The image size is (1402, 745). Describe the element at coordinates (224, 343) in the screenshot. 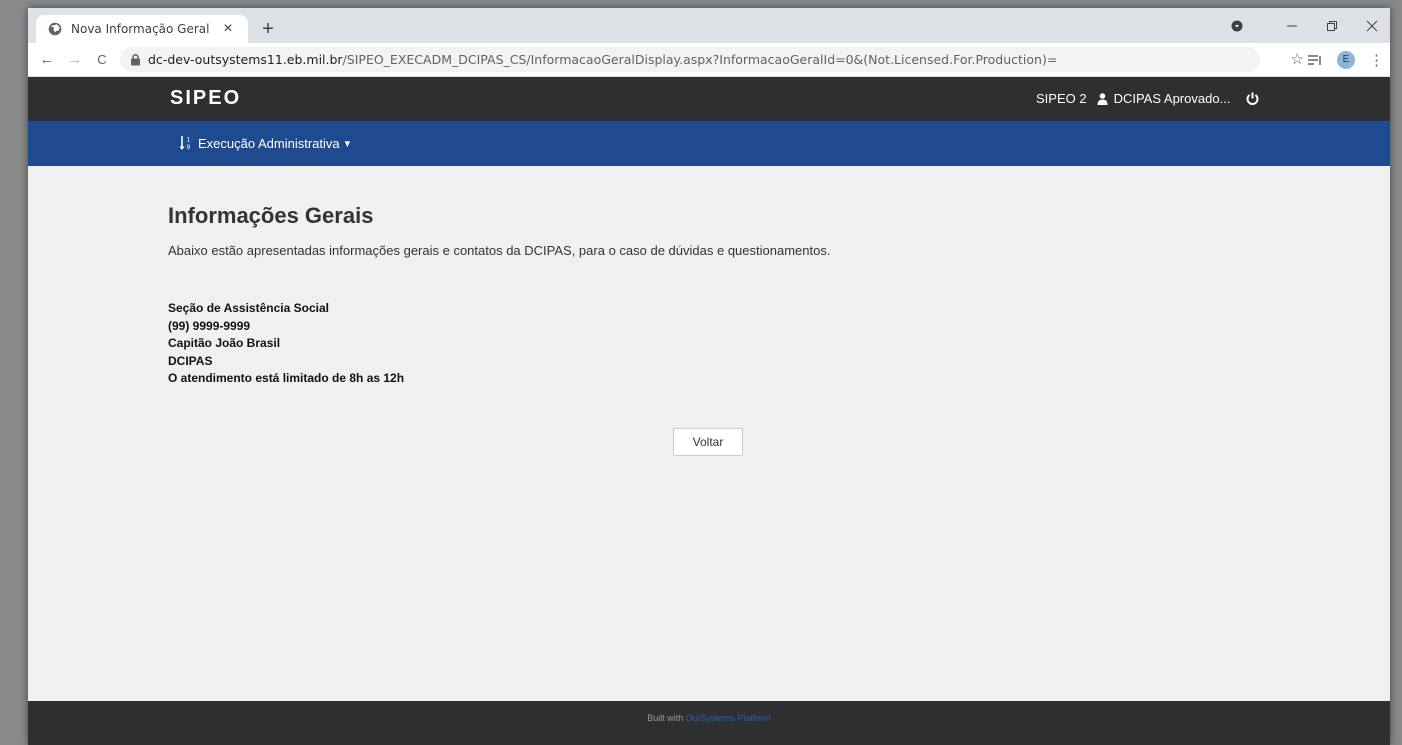

I see `info-line-contact-name: Capitão João Brasil` at that location.